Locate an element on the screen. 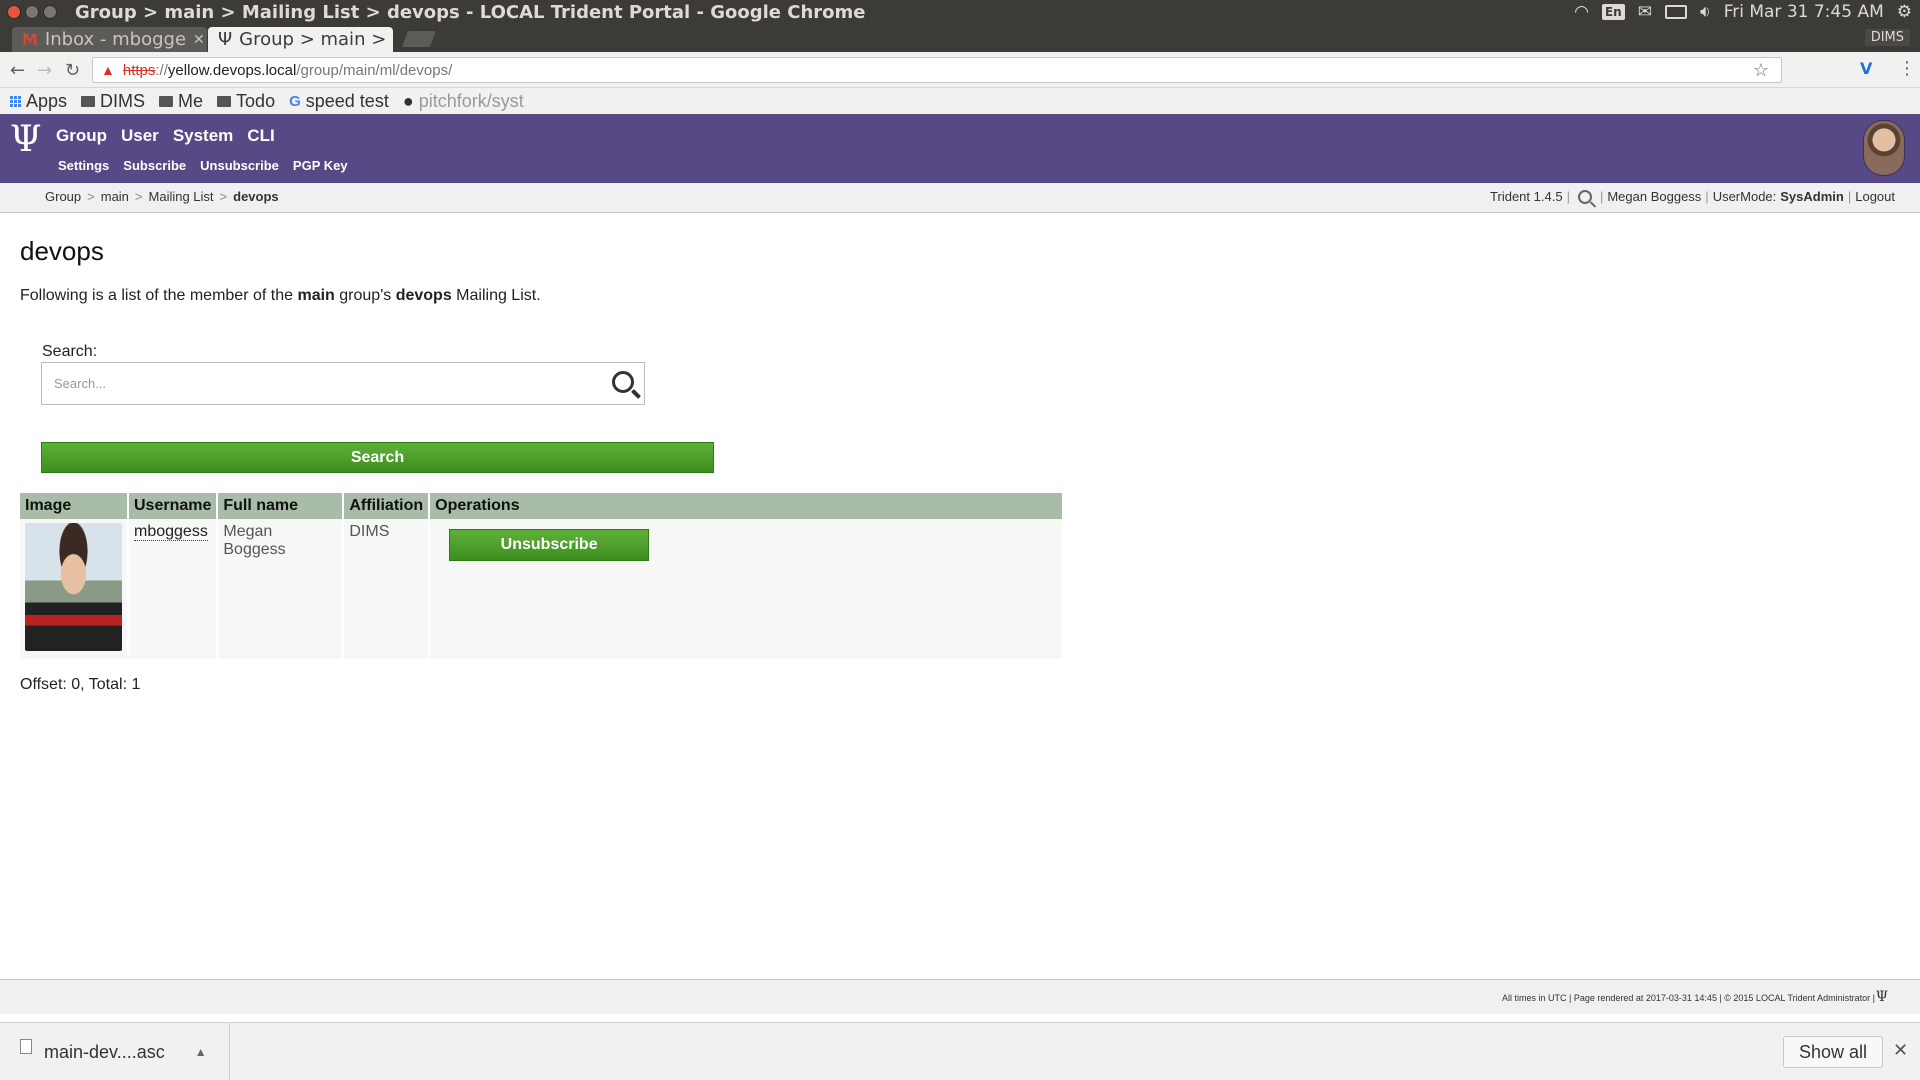 The width and height of the screenshot is (1920, 1080). nav-user: User is located at coordinates (140, 136).